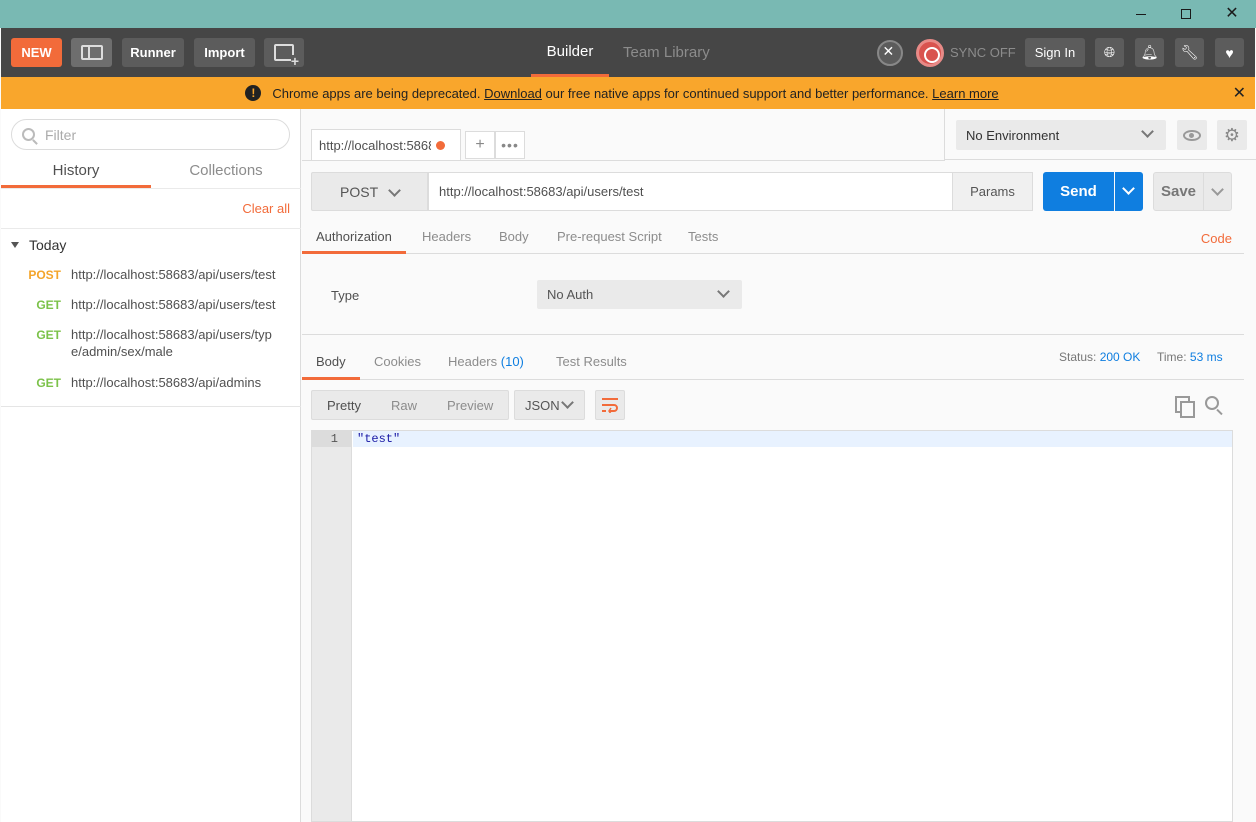 This screenshot has height=822, width=1256. What do you see at coordinates (965, 93) in the screenshot?
I see `learn-more-link: Learn more` at bounding box center [965, 93].